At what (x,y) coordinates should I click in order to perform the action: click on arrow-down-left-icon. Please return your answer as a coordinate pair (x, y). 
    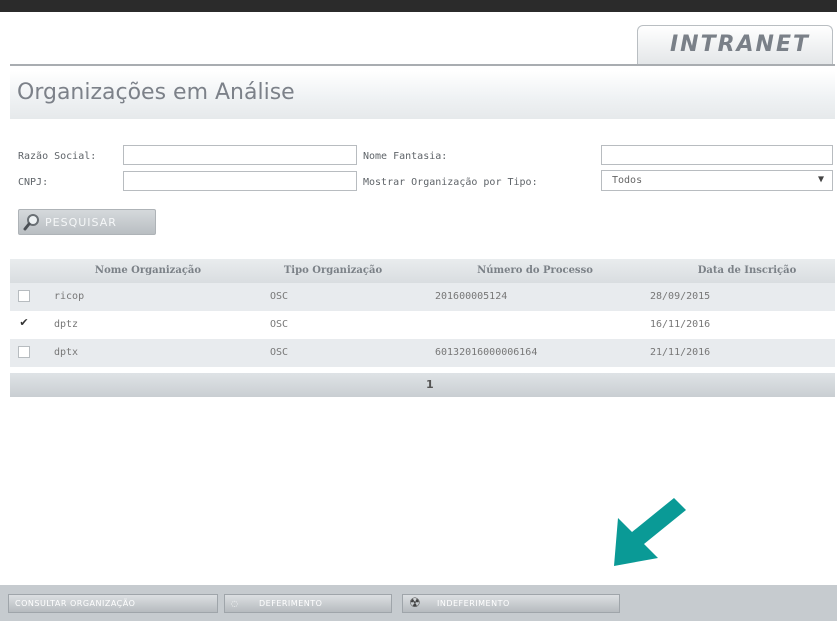
    Looking at the image, I should click on (650, 535).